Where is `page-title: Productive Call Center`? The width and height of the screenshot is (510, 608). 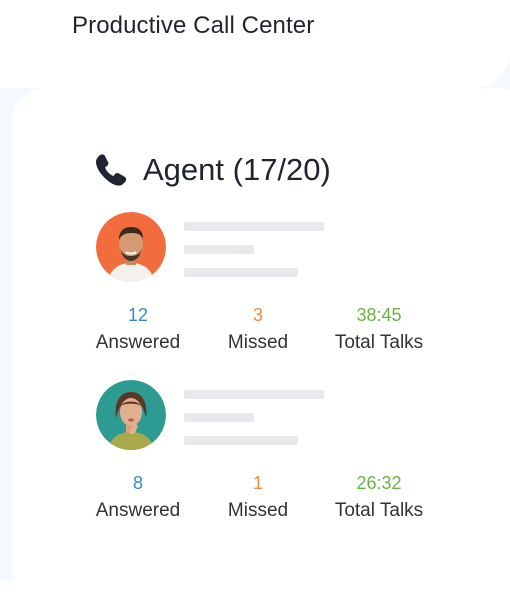
page-title: Productive Call Center is located at coordinates (193, 25).